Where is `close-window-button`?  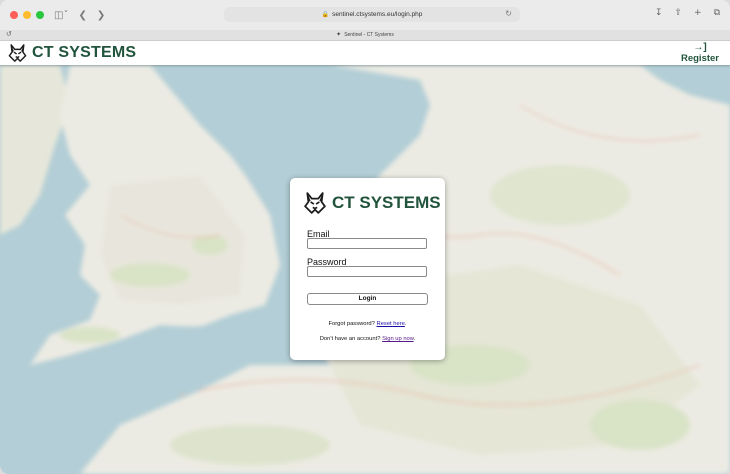
close-window-button is located at coordinates (14, 15).